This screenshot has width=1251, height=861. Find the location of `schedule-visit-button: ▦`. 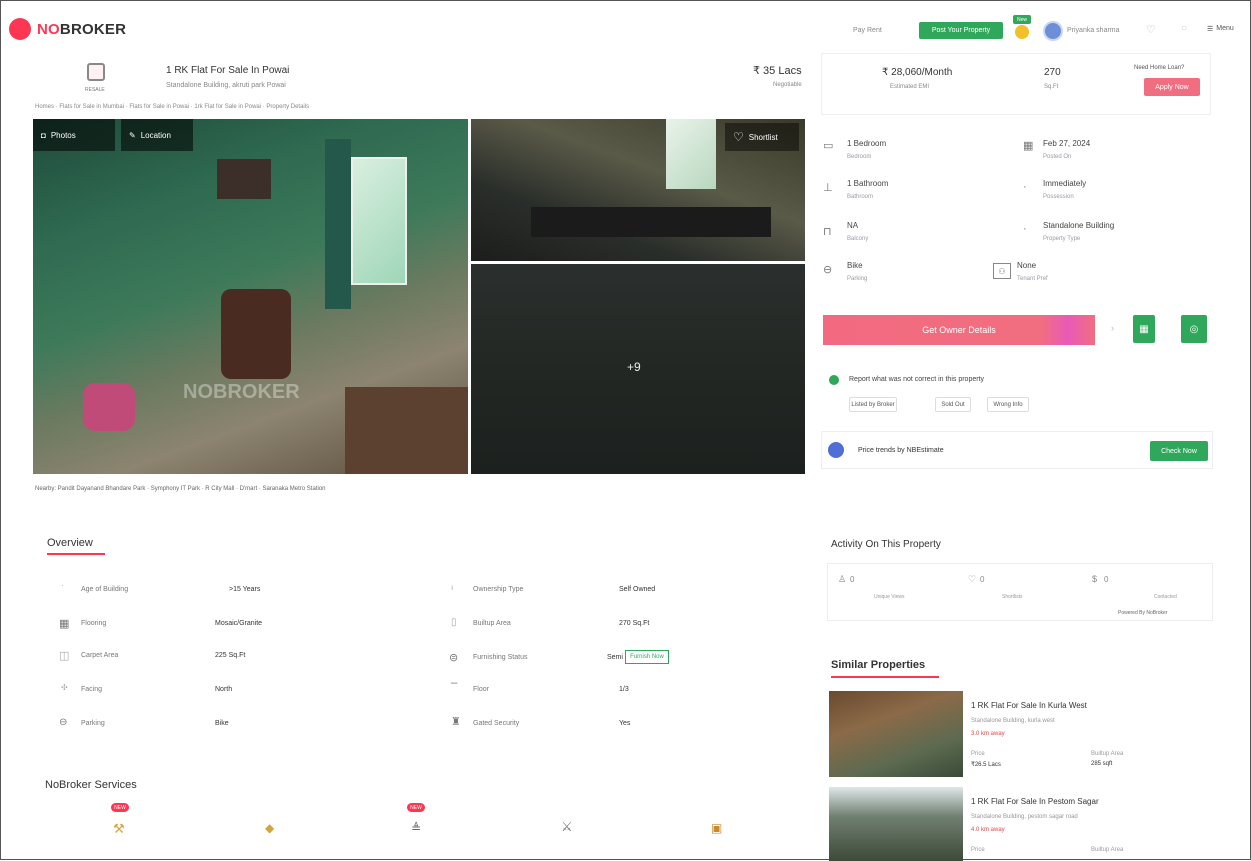

schedule-visit-button: ▦ is located at coordinates (1144, 329).